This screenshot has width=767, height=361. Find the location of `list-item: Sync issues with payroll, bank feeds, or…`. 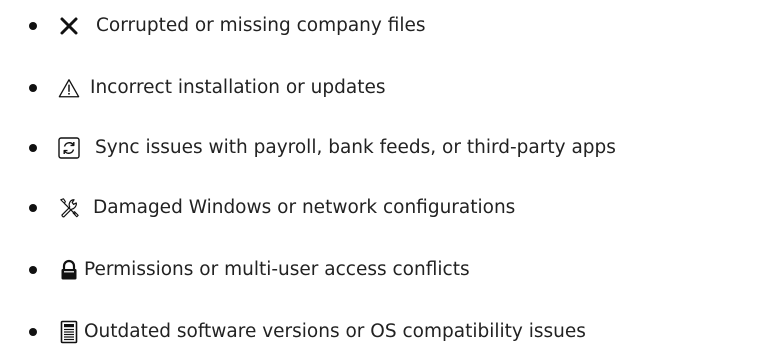

list-item: Sync issues with payroll, bank feeds, or… is located at coordinates (383, 148).